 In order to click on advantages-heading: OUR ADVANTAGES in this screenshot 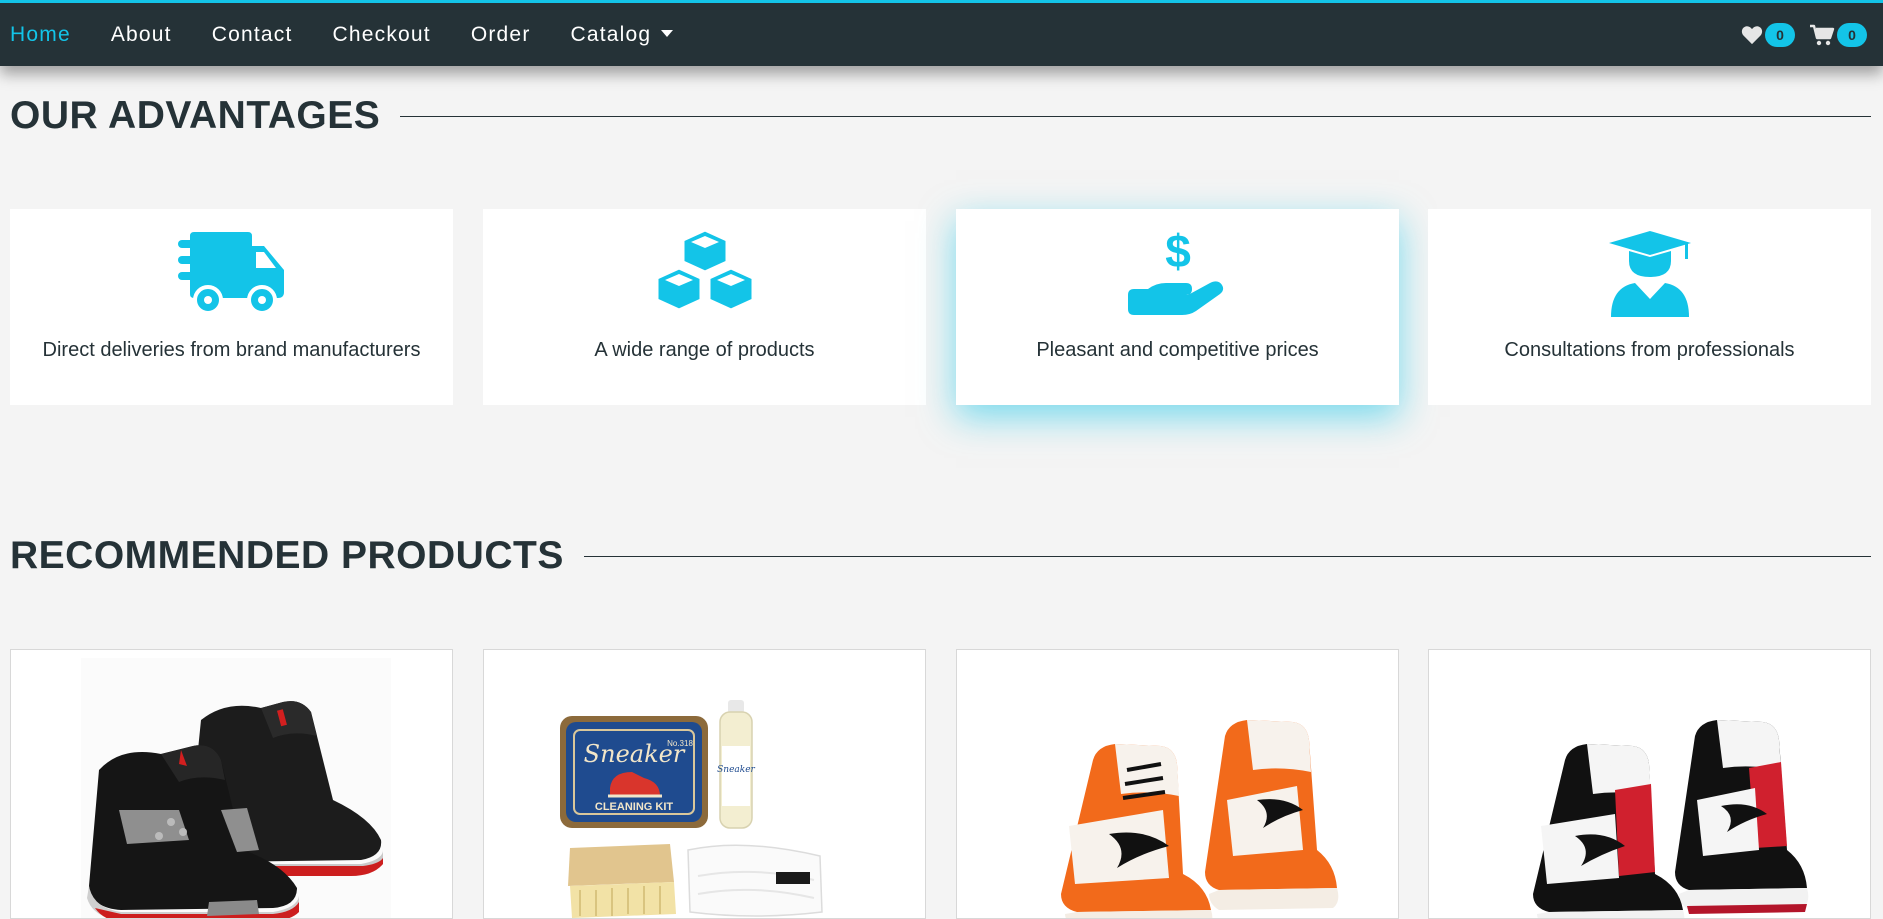, I will do `click(195, 115)`.